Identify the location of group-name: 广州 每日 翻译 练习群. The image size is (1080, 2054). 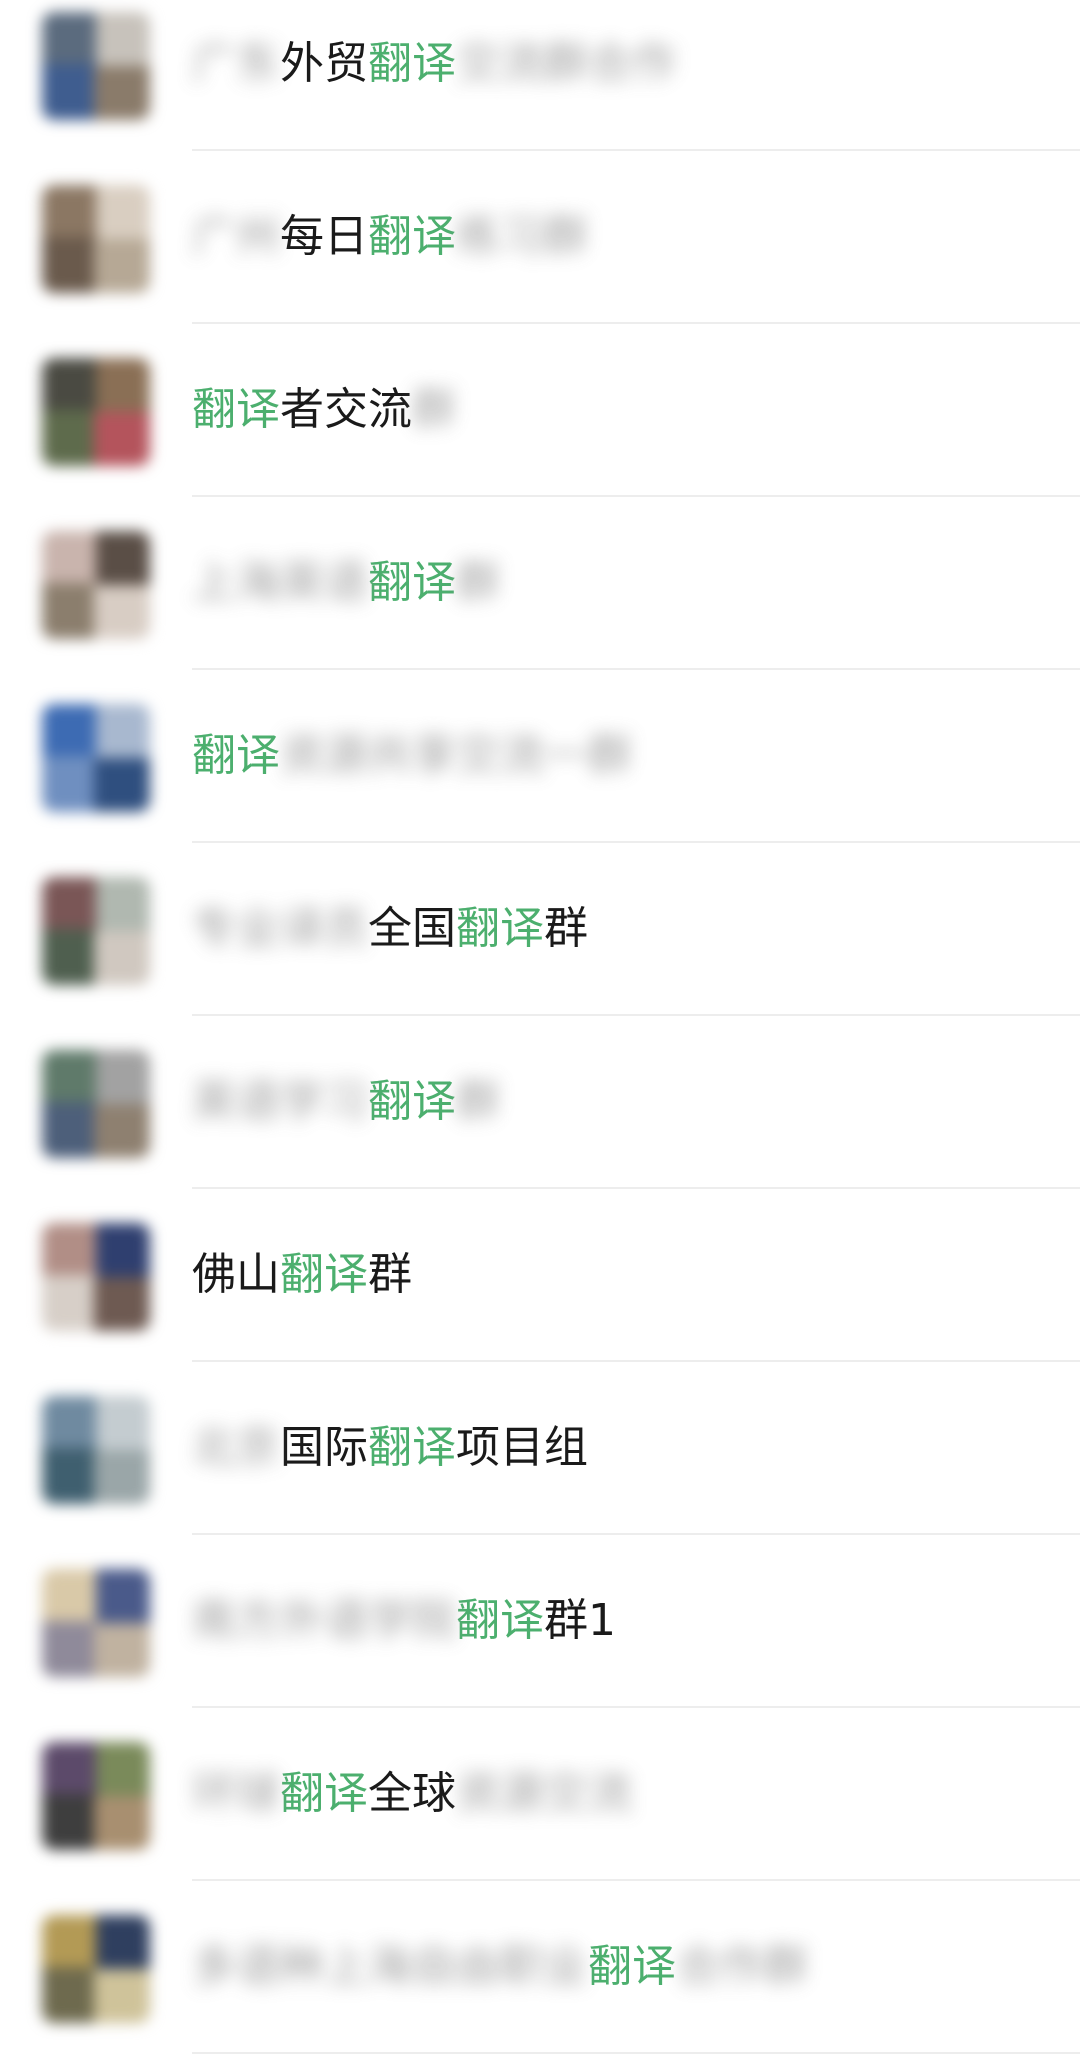
(390, 237).